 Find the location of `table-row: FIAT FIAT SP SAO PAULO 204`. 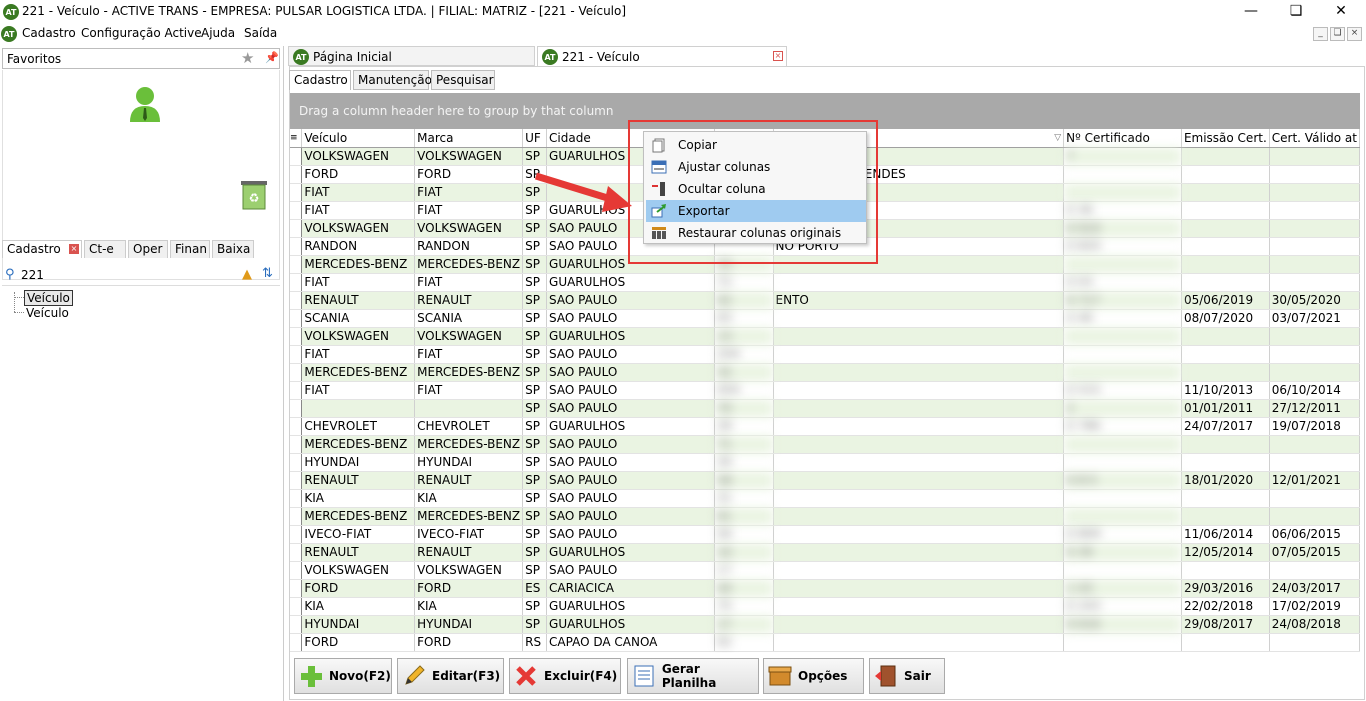

table-row: FIAT FIAT SP SAO PAULO 204 is located at coordinates (825, 354).